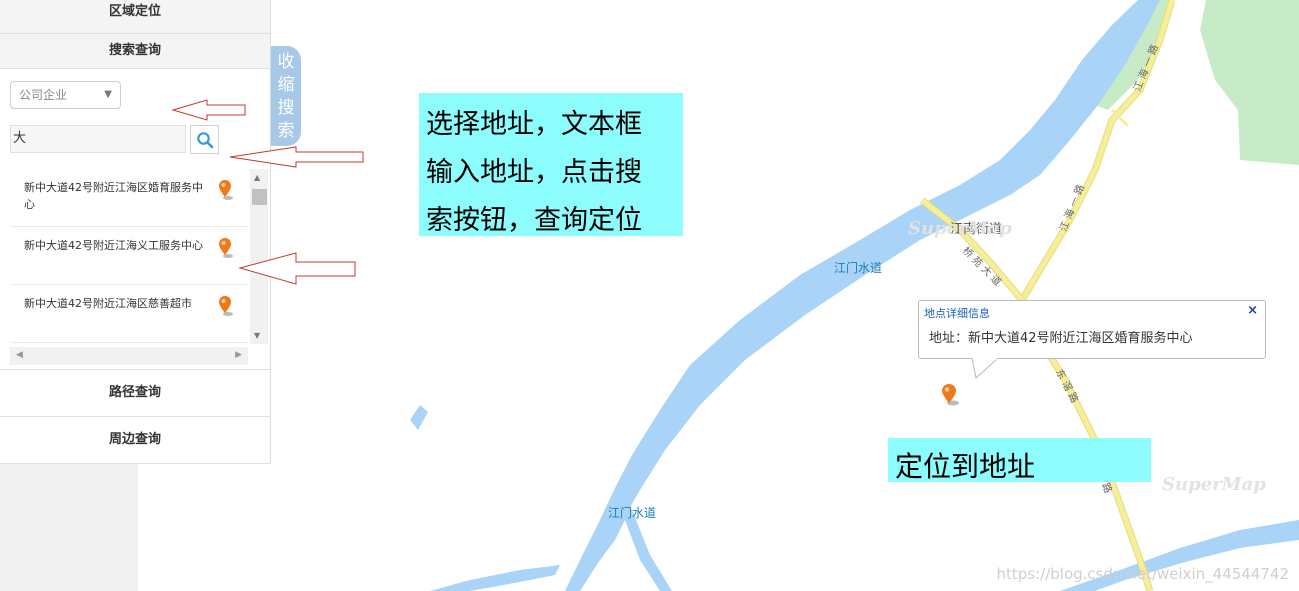 Image resolution: width=1299 pixels, height=591 pixels. I want to click on accordion-area-locate: 区域定位, so click(135, 17).